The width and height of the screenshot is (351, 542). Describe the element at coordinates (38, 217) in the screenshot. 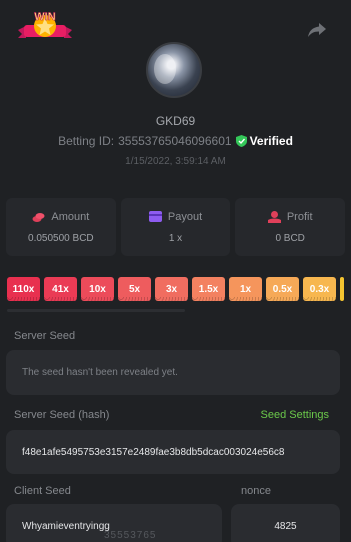

I see `coins-icon` at that location.